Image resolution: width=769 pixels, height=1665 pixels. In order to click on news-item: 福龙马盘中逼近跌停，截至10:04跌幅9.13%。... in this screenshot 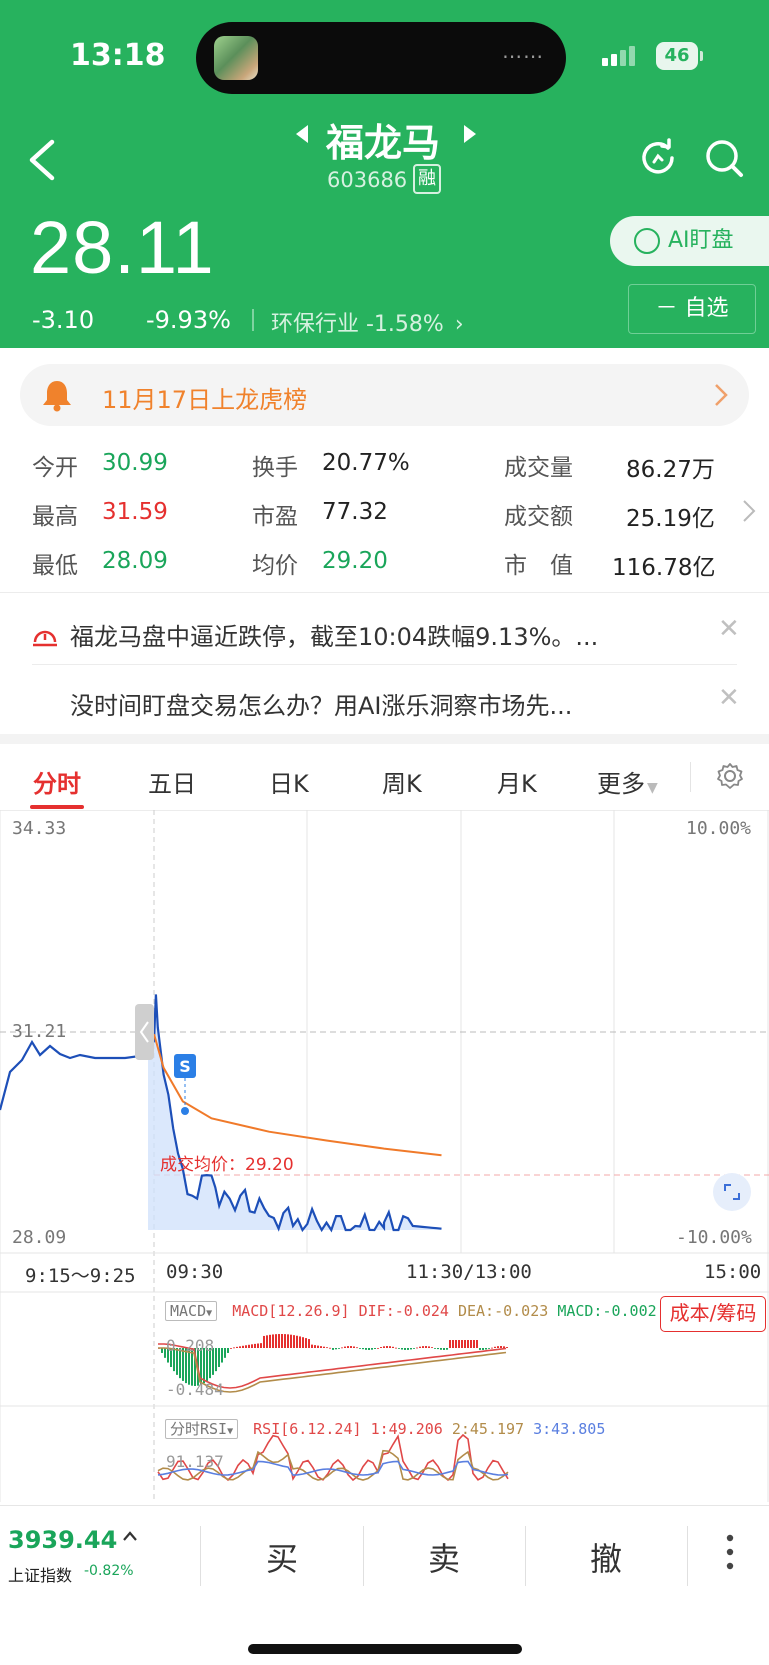, I will do `click(334, 634)`.